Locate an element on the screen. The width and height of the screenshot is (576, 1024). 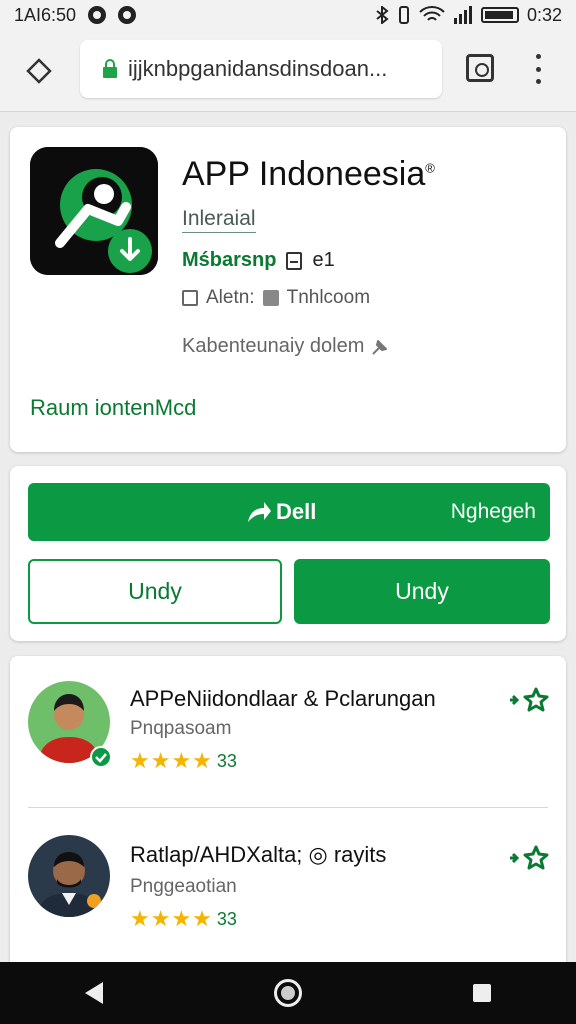
overflow-menu-icon is located at coordinates (538, 69).